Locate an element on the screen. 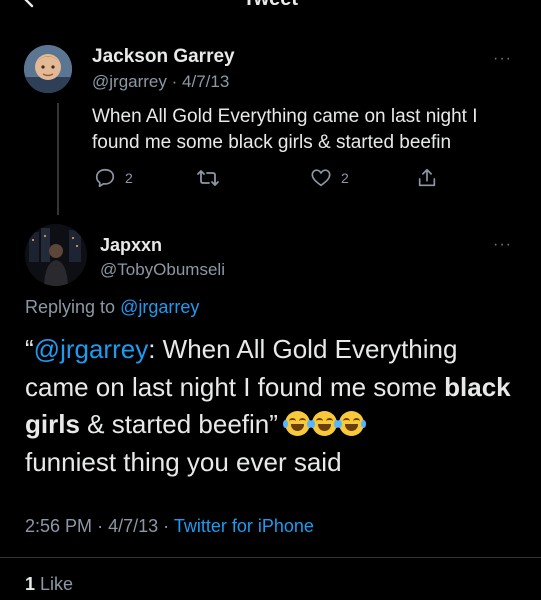 The height and width of the screenshot is (600, 541). mention-link: @jrgarrey is located at coordinates (91, 349).